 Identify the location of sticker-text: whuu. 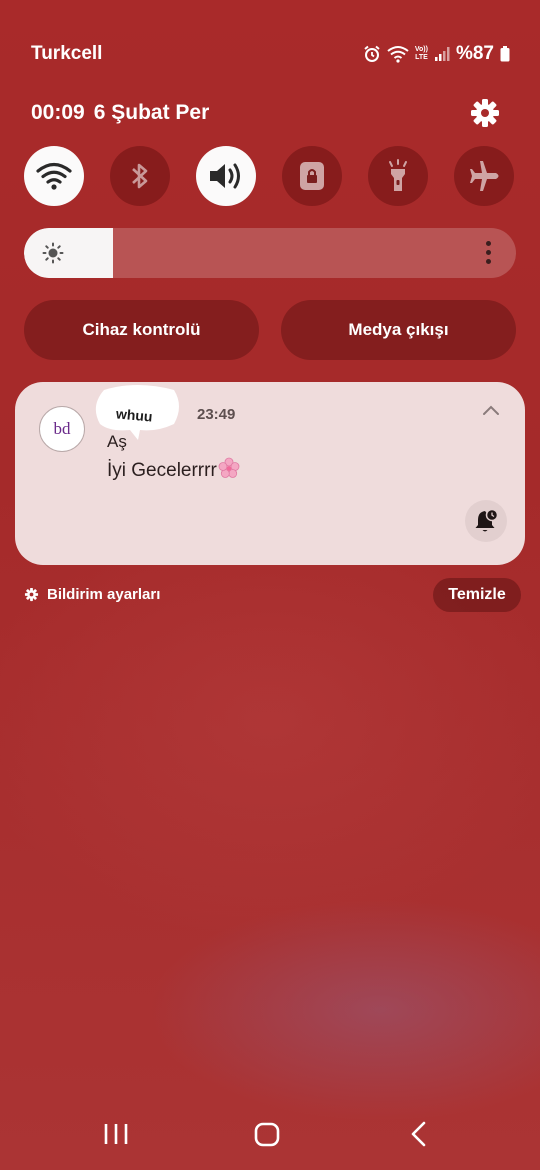
(134, 415).